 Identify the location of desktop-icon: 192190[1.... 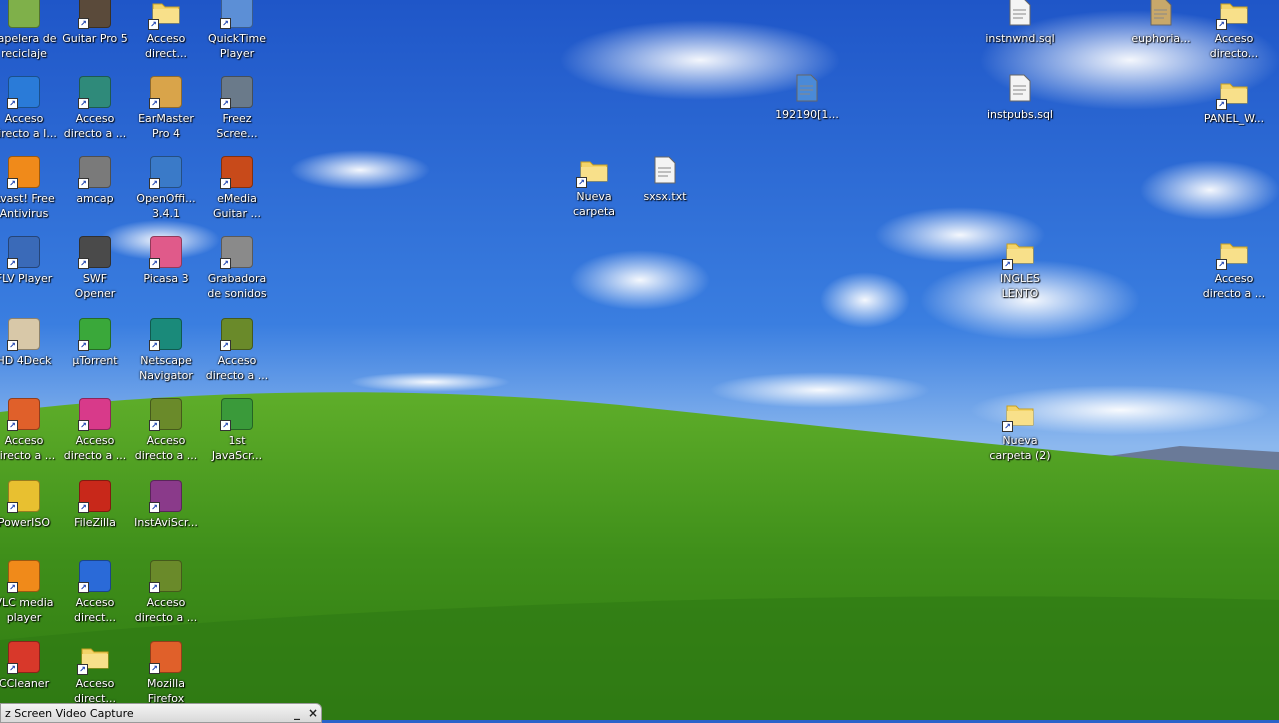
(807, 97).